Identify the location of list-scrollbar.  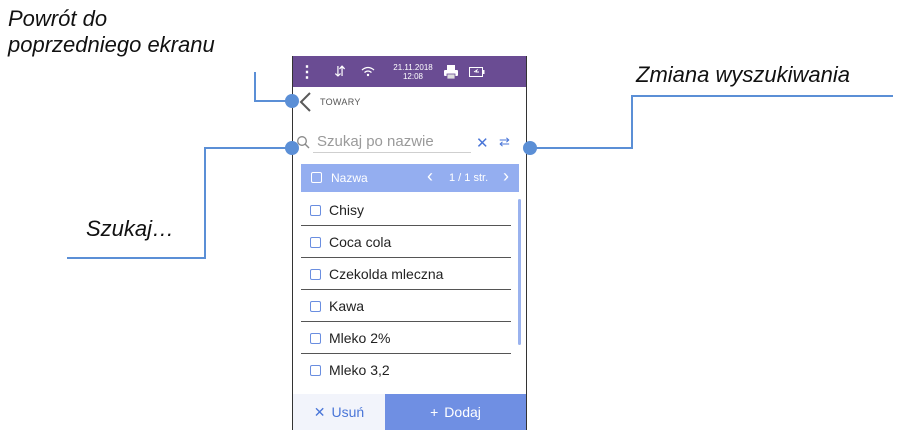
(519, 272).